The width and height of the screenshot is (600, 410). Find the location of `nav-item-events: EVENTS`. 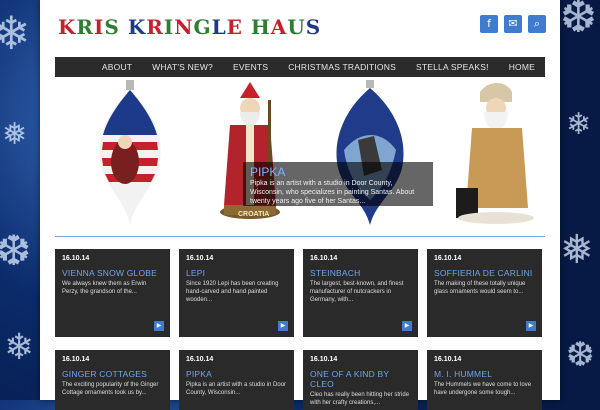

nav-item-events: EVENTS is located at coordinates (250, 67).